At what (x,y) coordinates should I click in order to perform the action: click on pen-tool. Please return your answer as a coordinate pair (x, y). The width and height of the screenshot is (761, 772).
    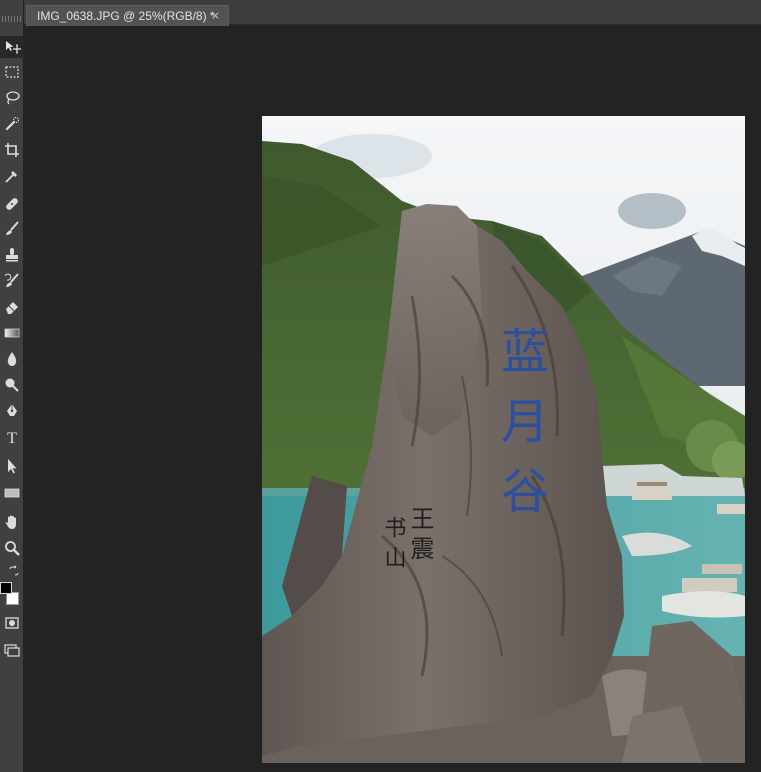
    Looking at the image, I should click on (12, 411).